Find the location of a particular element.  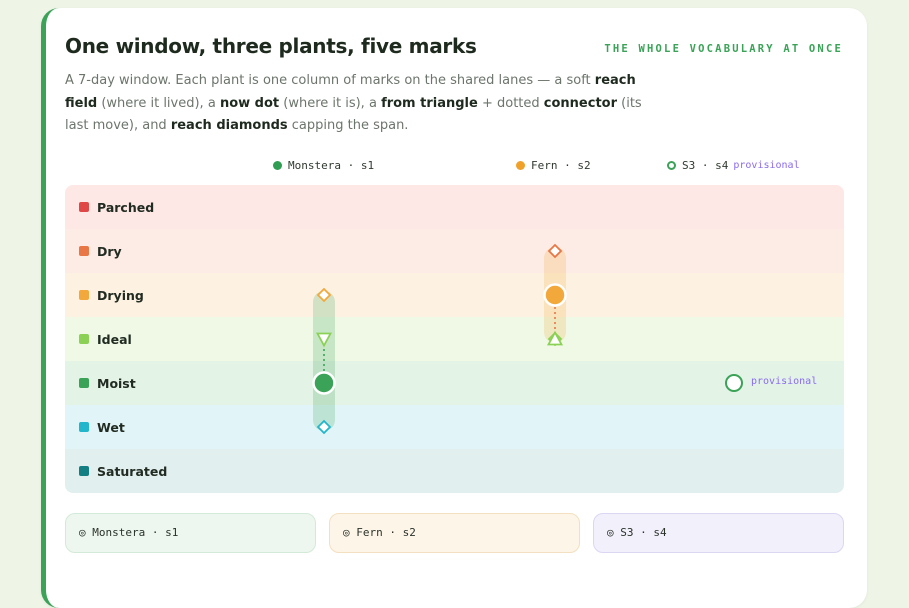

legend-label: S3 · s4 is located at coordinates (705, 165).